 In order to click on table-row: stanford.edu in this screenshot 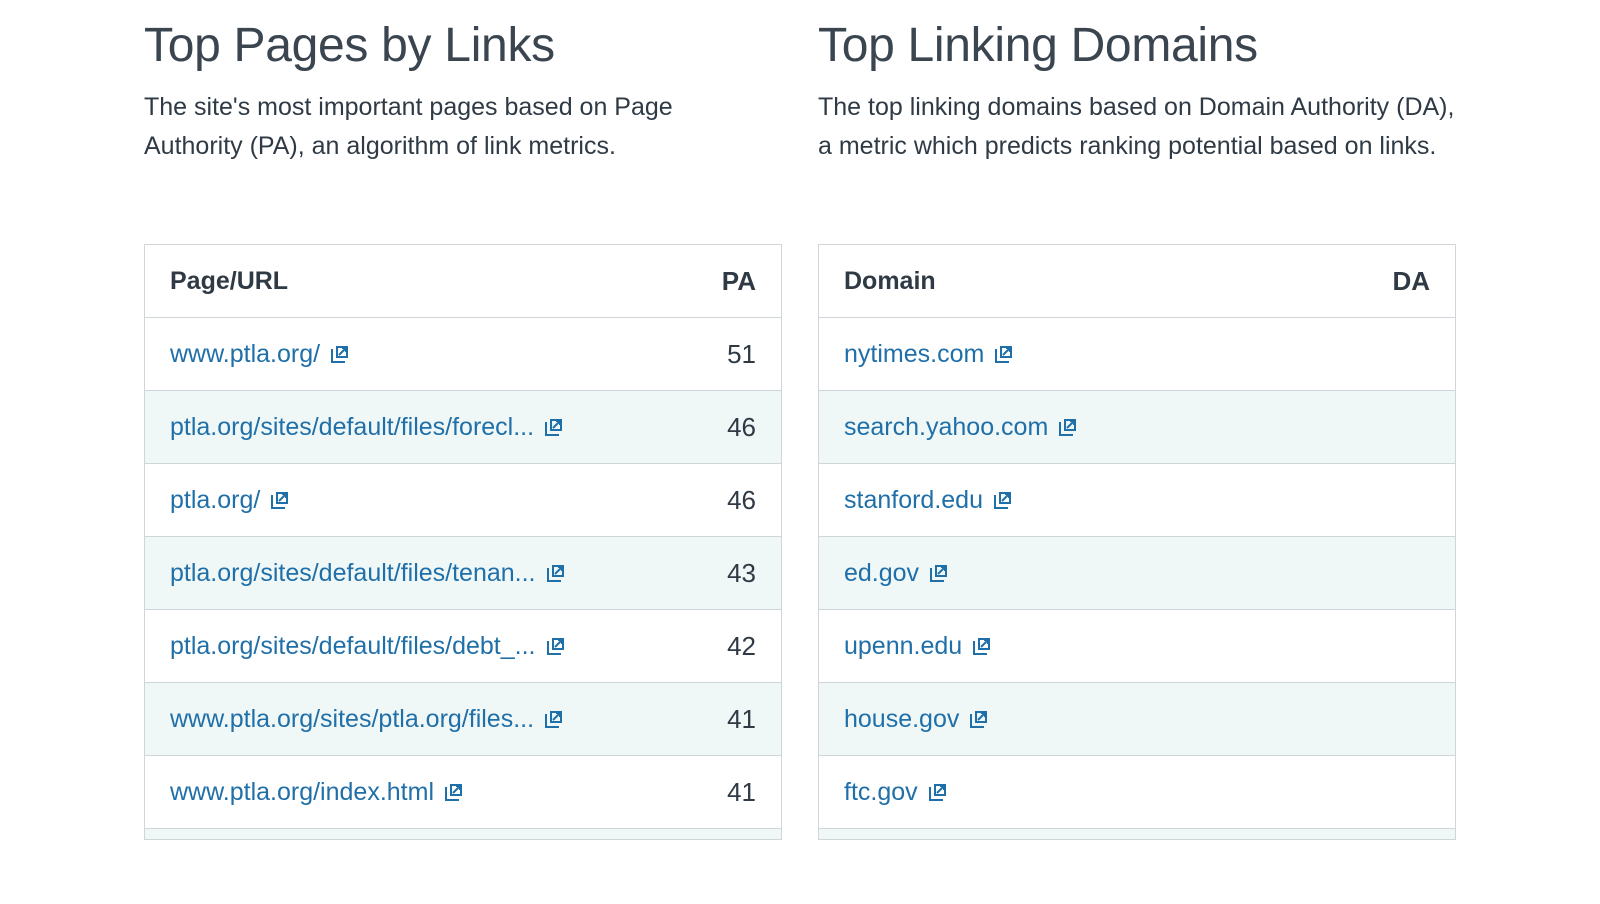, I will do `click(1137, 500)`.